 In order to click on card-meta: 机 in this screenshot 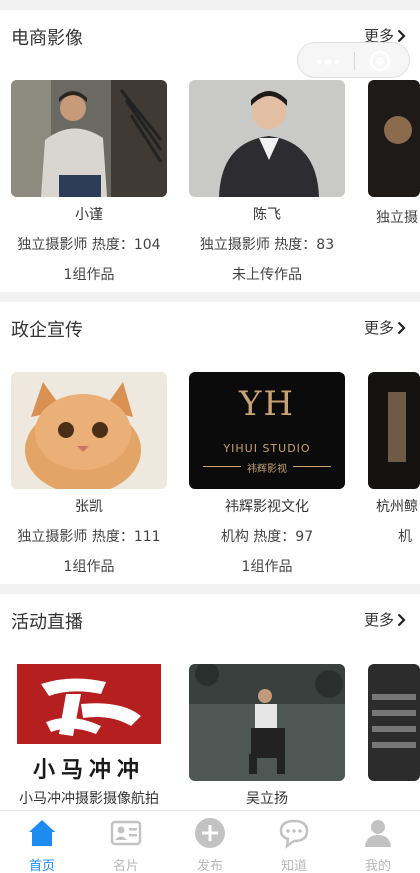, I will do `click(405, 537)`.